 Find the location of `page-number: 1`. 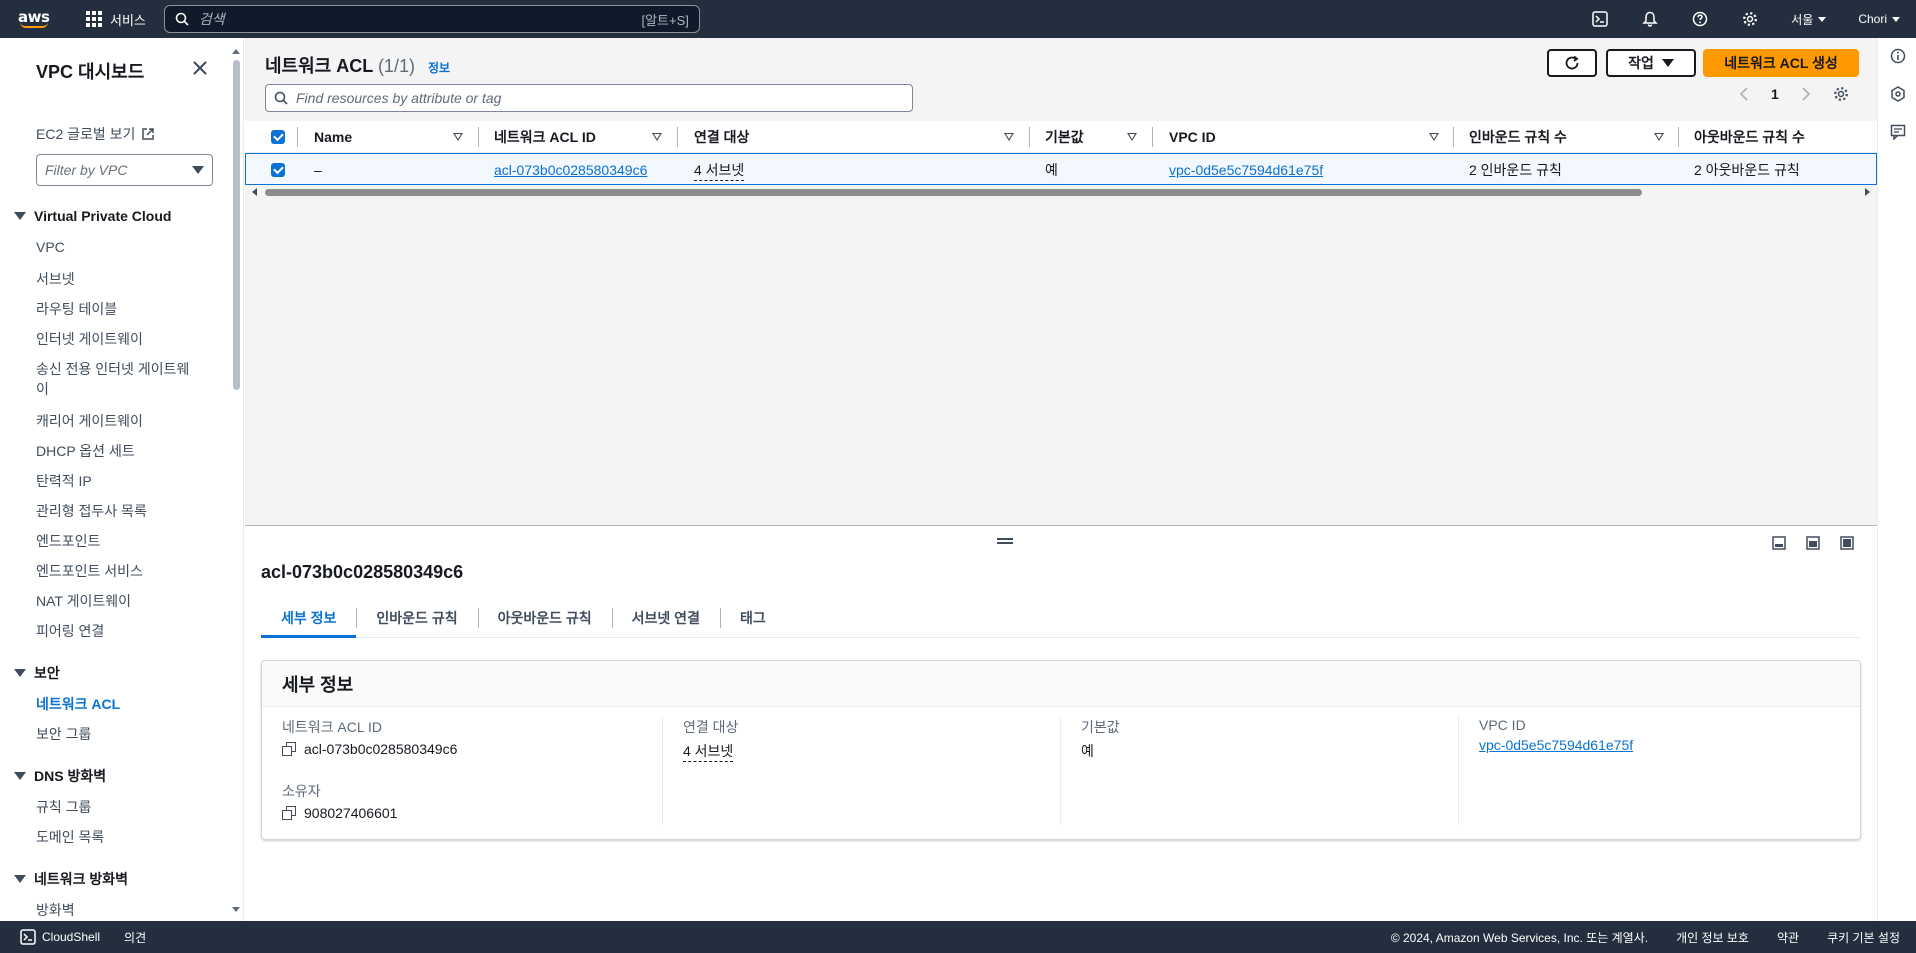

page-number: 1 is located at coordinates (1775, 94).